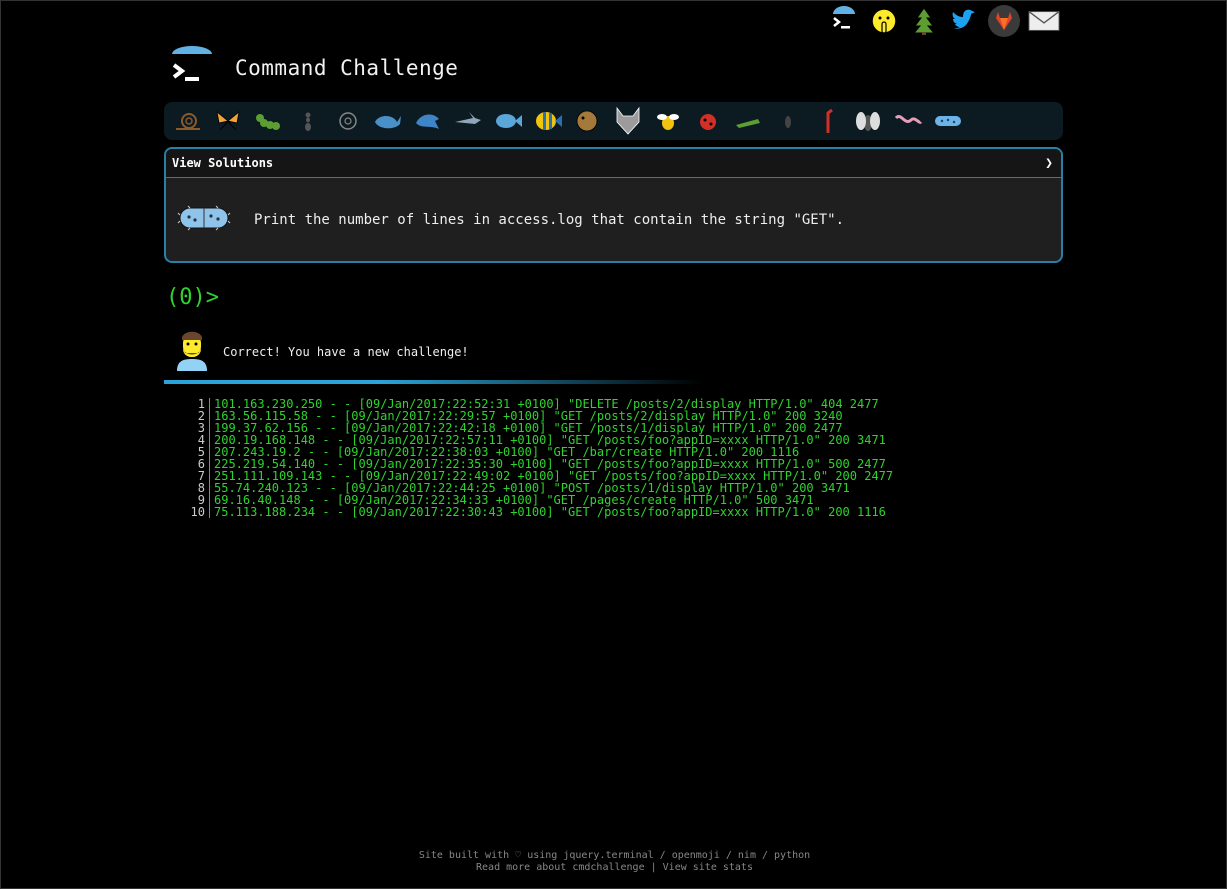  Describe the element at coordinates (347, 68) in the screenshot. I see `page-title: Command Challenge` at that location.